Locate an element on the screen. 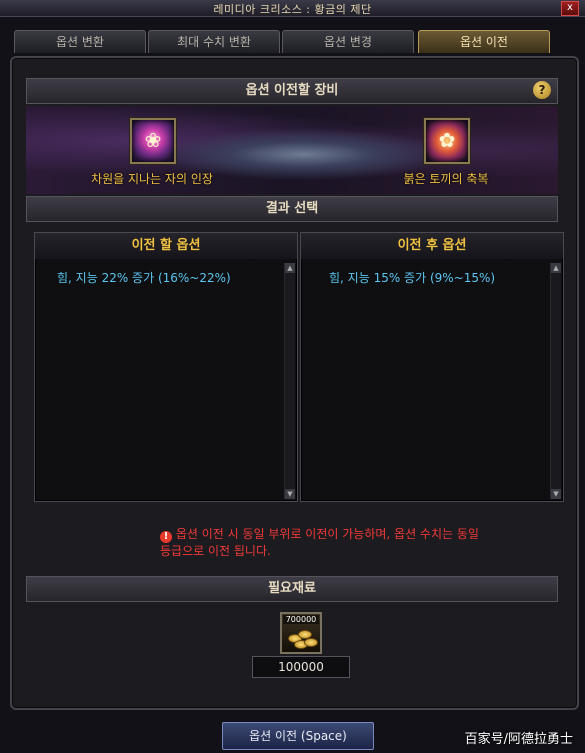  materials-section-header: 필요재료 is located at coordinates (292, 589).